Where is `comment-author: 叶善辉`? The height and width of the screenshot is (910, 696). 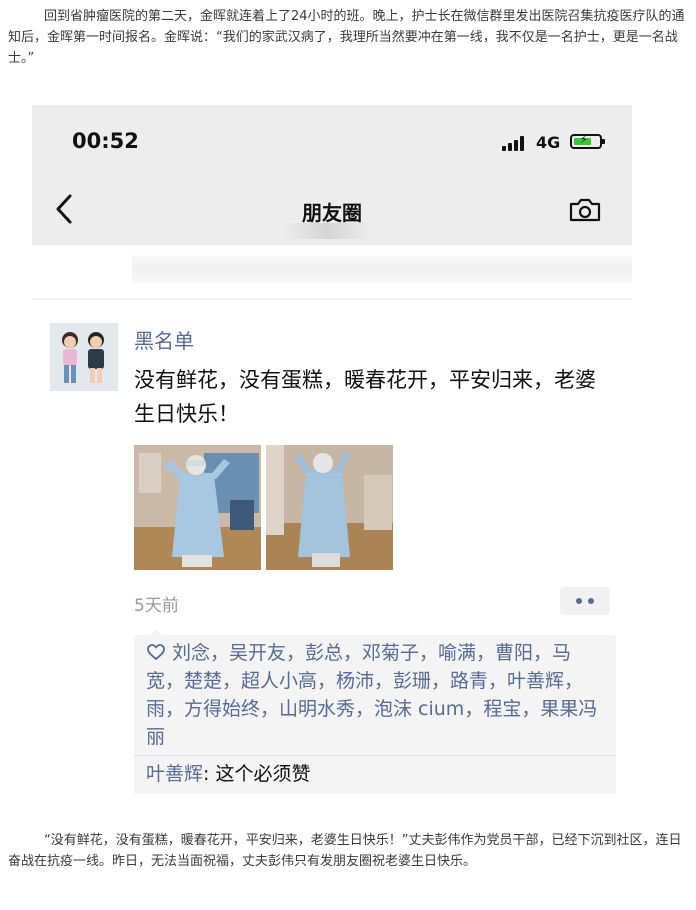 comment-author: 叶善辉 is located at coordinates (174, 774).